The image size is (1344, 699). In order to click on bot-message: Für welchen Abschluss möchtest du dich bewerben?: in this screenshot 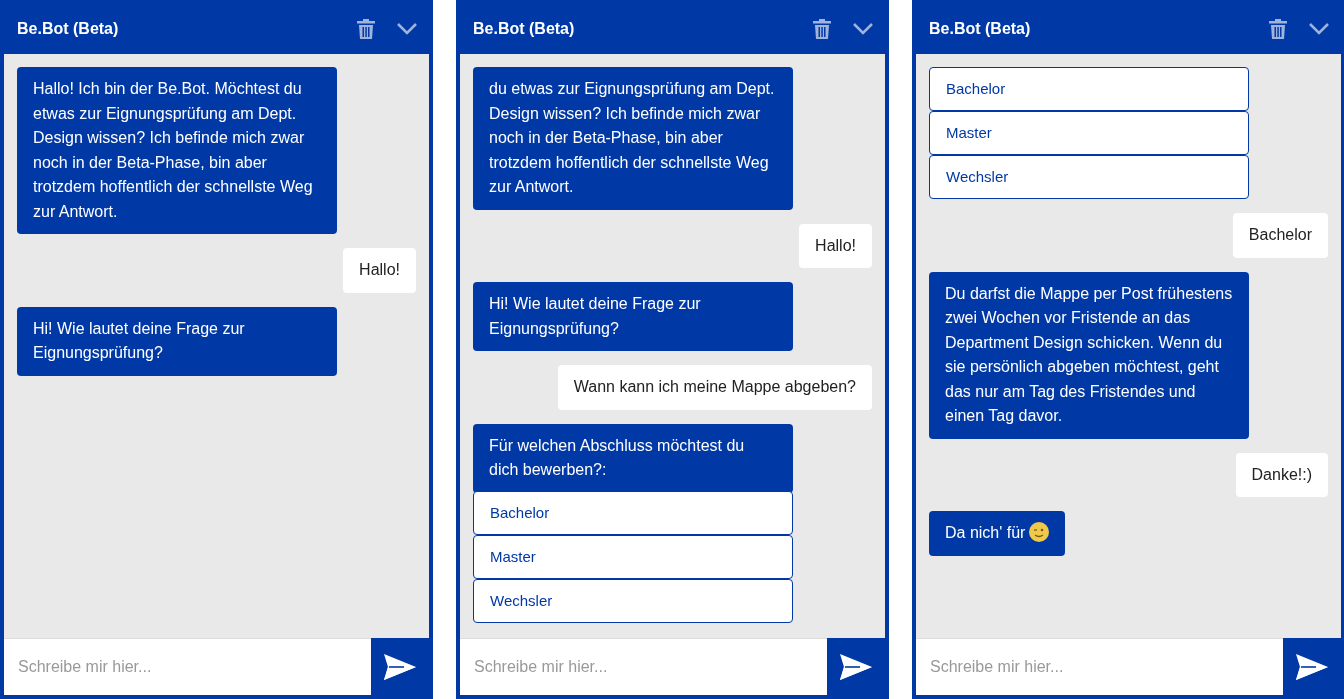, I will do `click(633, 458)`.